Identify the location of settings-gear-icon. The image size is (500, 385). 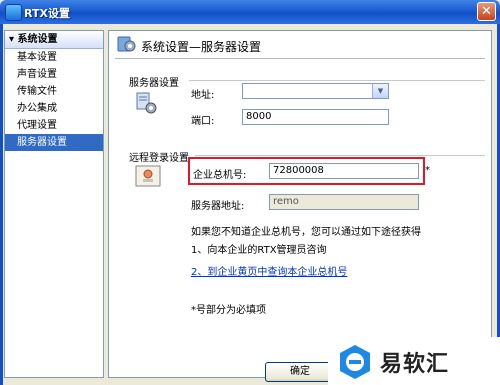
(126, 44).